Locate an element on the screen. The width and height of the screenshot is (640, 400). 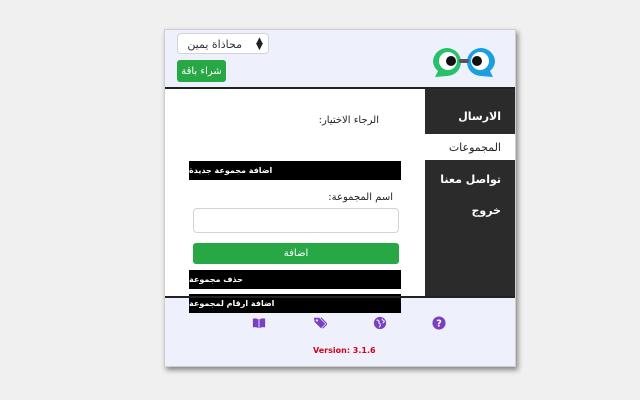
alignment-select: محاذاة يمين ▲ ▼ is located at coordinates (223, 43).